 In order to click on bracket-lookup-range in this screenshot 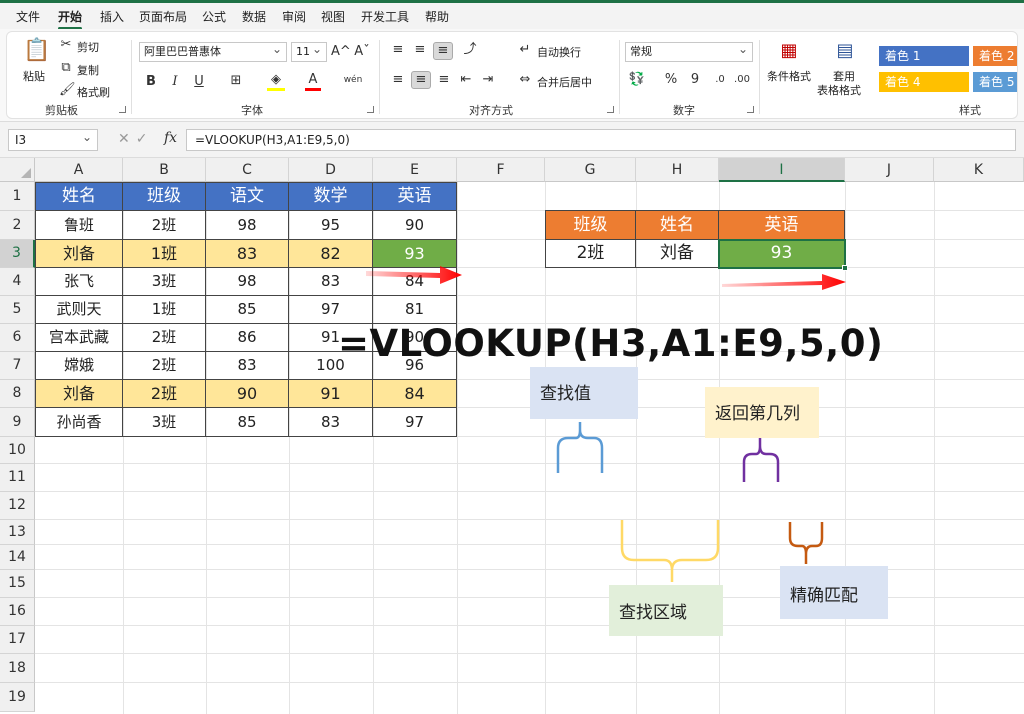, I will do `click(670, 551)`.